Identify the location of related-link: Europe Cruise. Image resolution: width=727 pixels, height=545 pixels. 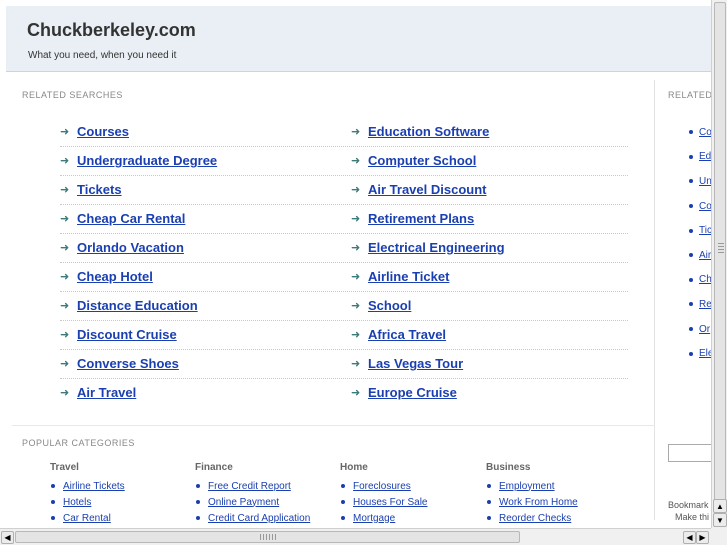
(412, 392).